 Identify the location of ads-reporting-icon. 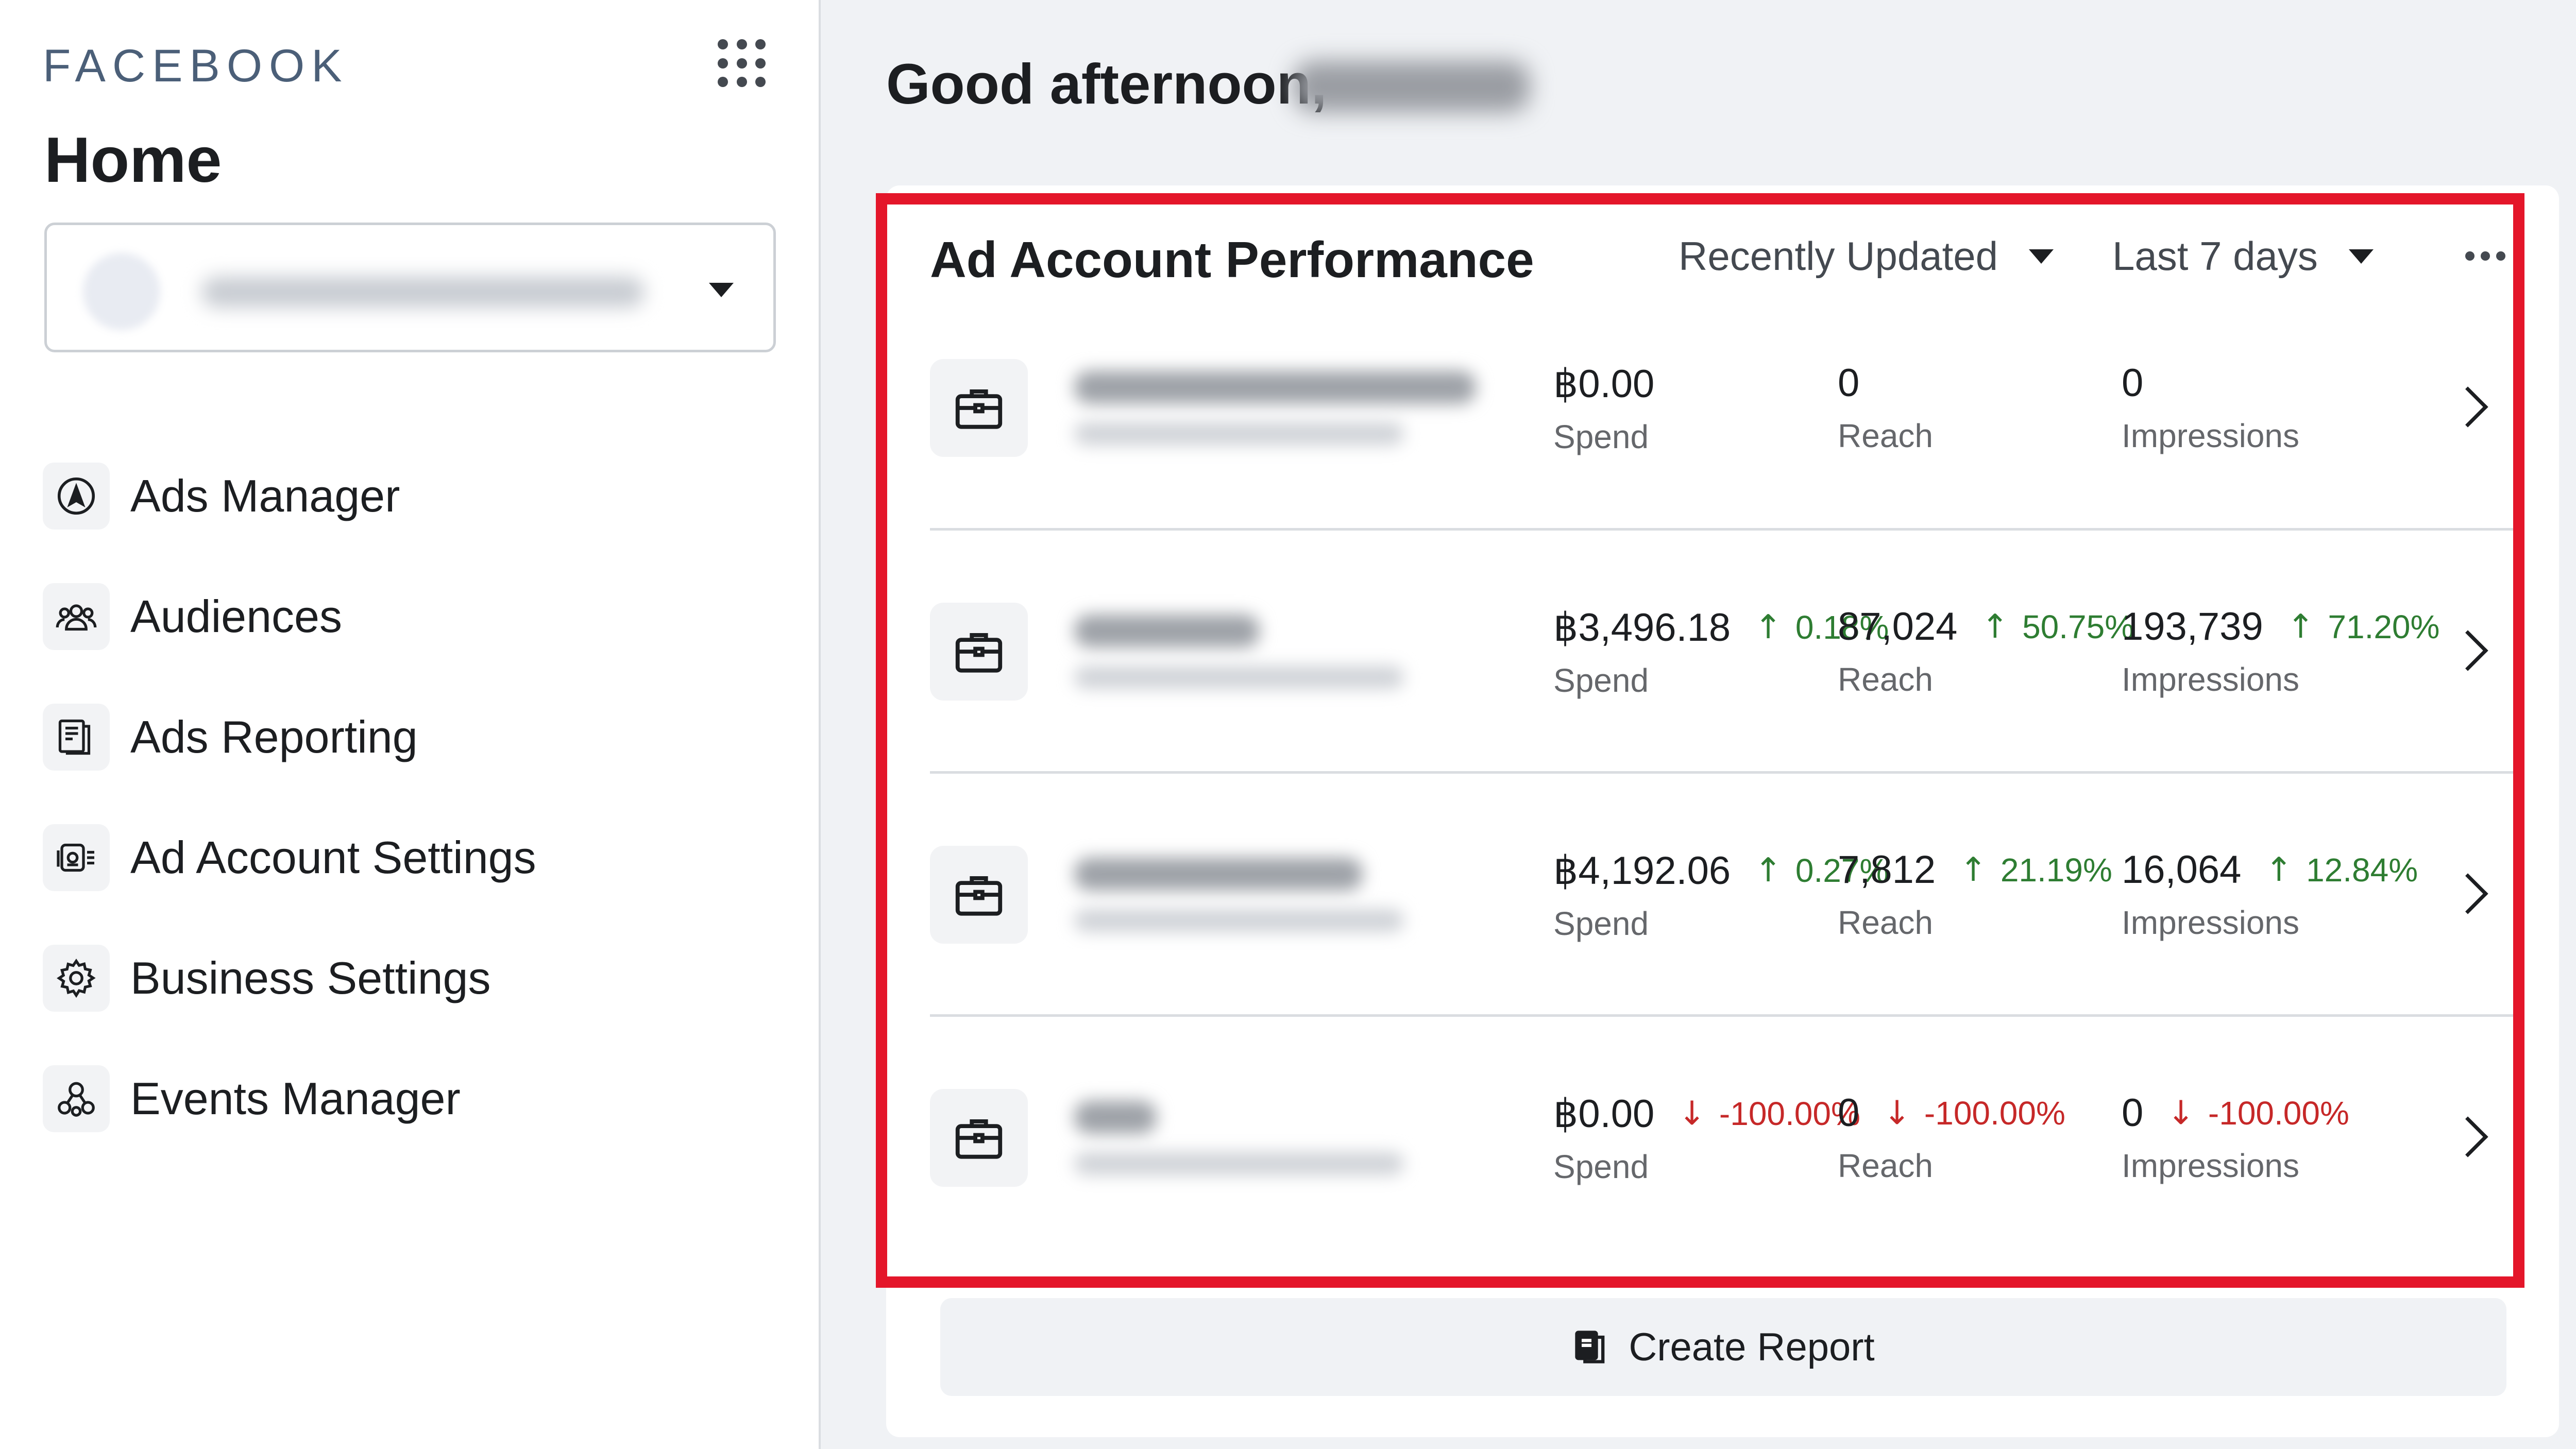
(76, 737).